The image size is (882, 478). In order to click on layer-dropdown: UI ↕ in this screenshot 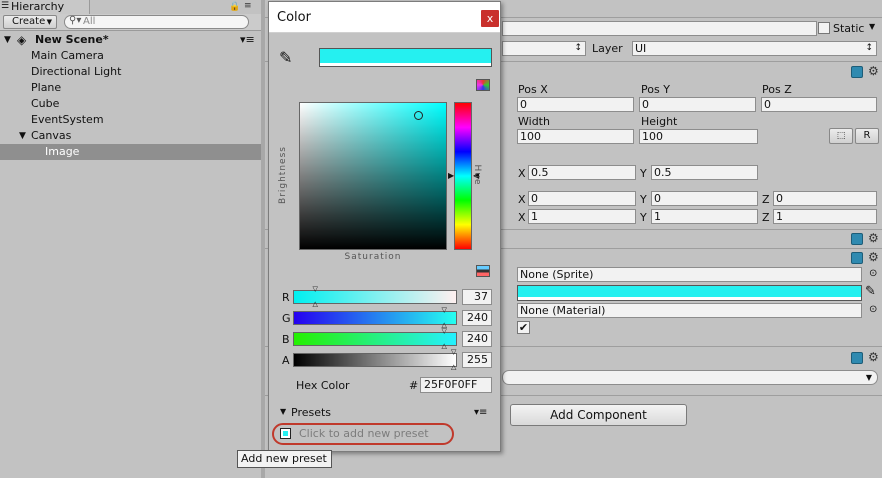, I will do `click(754, 48)`.